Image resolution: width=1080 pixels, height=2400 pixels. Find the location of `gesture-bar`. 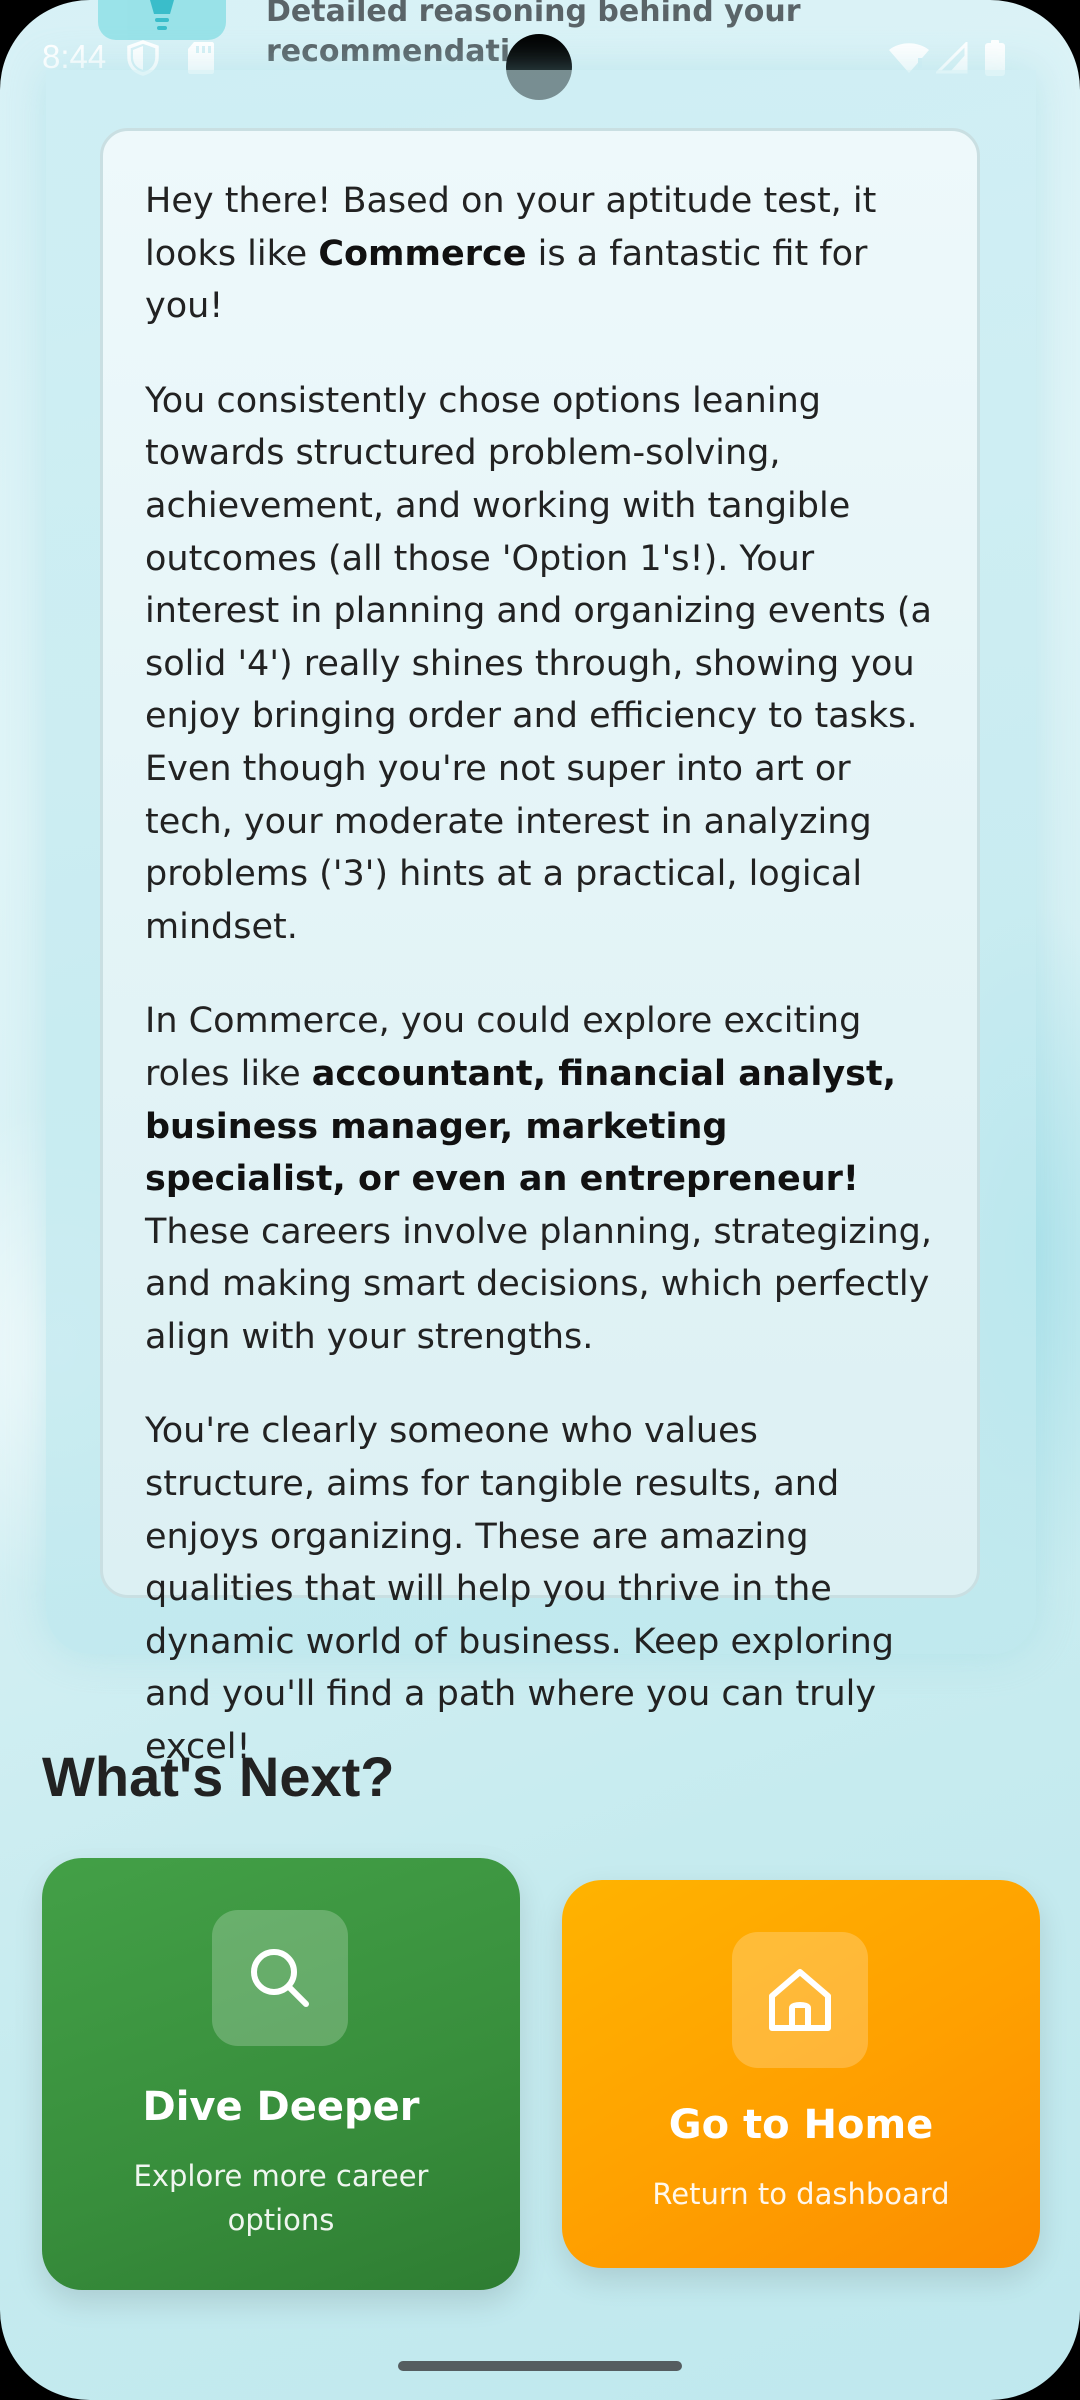

gesture-bar is located at coordinates (540, 2366).